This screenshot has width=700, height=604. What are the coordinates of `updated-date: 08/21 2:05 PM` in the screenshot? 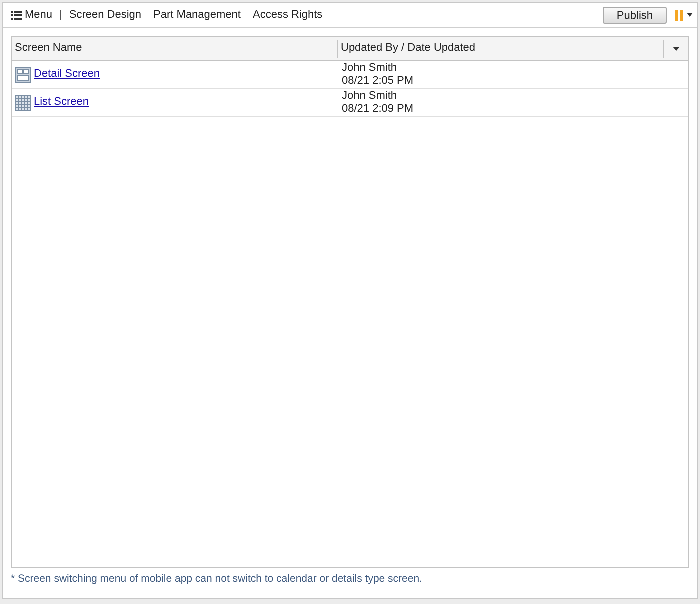 It's located at (378, 81).